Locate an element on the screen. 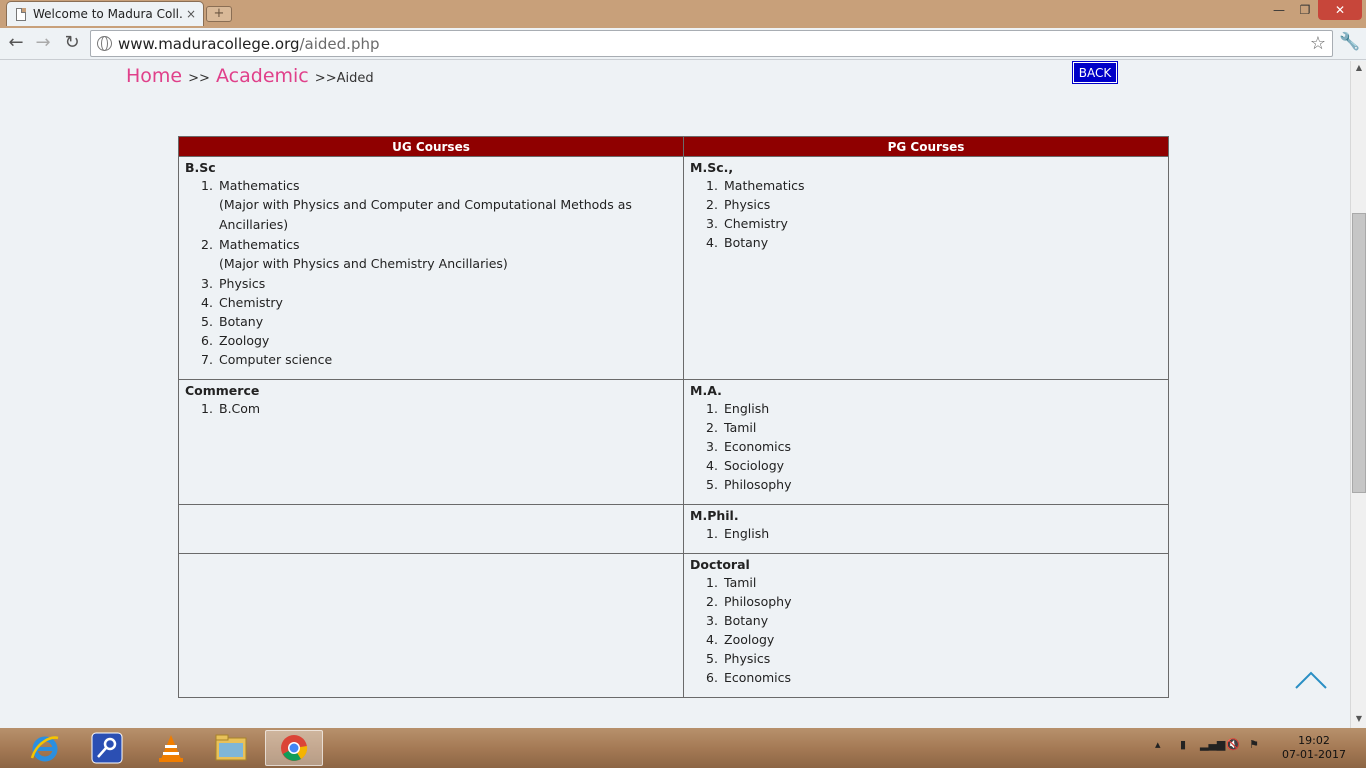  list-item: 3. Chemistry is located at coordinates (934, 223).